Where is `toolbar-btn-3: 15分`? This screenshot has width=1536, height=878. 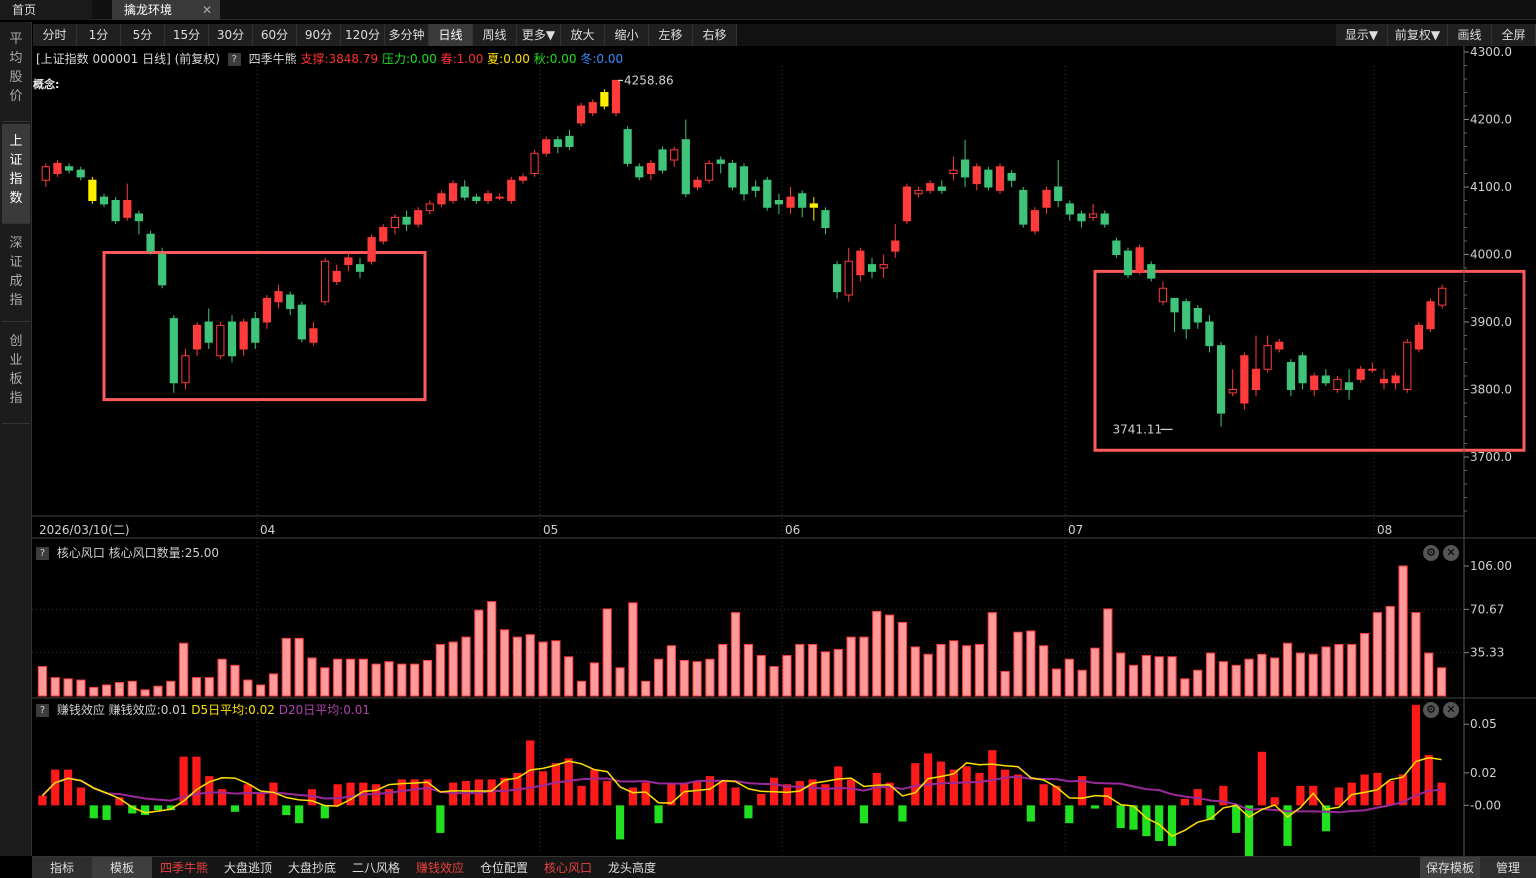 toolbar-btn-3: 15分 is located at coordinates (187, 35).